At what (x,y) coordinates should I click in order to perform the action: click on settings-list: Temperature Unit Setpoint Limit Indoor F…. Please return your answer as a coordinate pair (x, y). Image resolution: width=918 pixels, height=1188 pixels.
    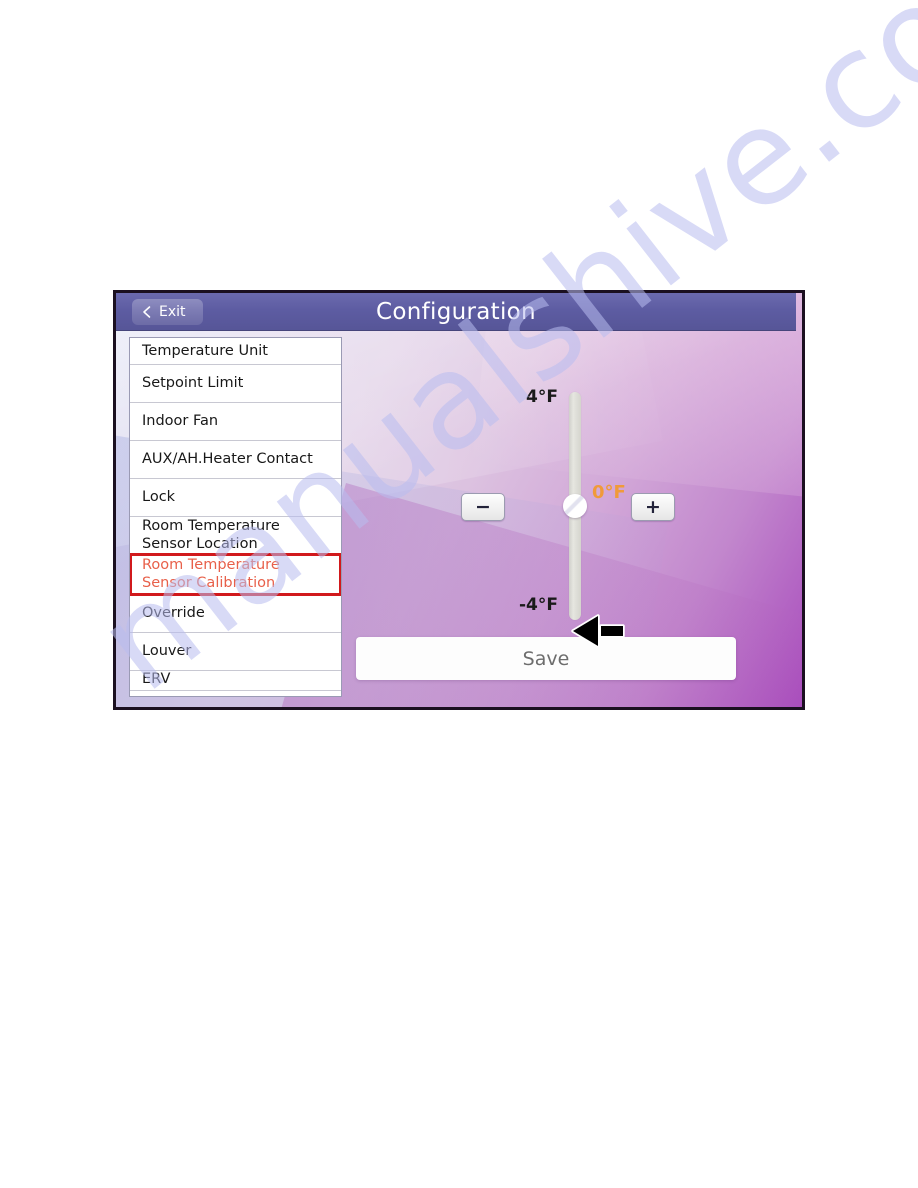
    Looking at the image, I should click on (235, 517).